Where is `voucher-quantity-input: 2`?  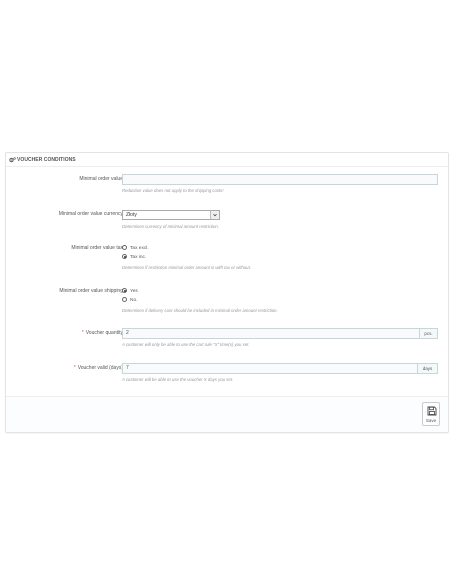
voucher-quantity-input: 2 is located at coordinates (271, 333).